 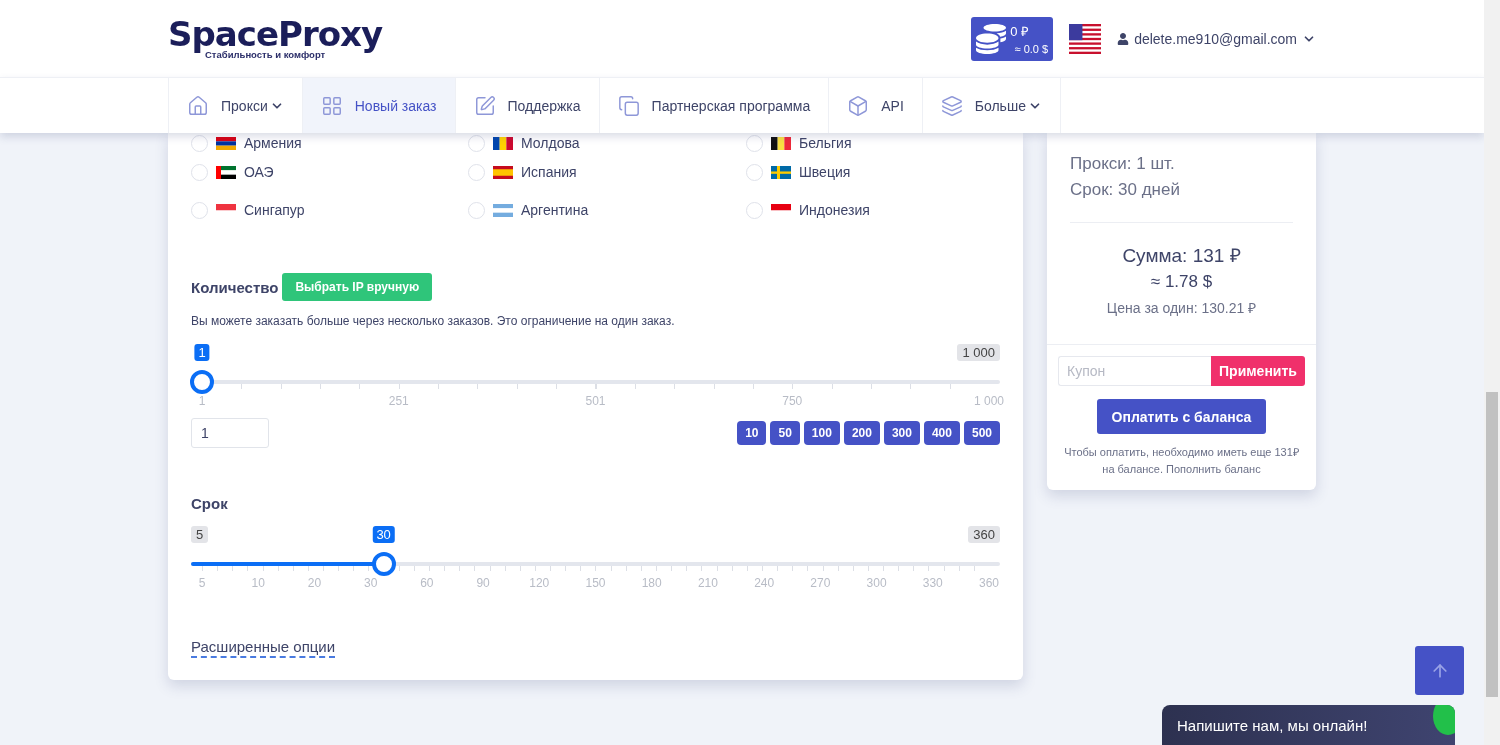 What do you see at coordinates (820, 583) in the screenshot?
I see `tick-label: 270` at bounding box center [820, 583].